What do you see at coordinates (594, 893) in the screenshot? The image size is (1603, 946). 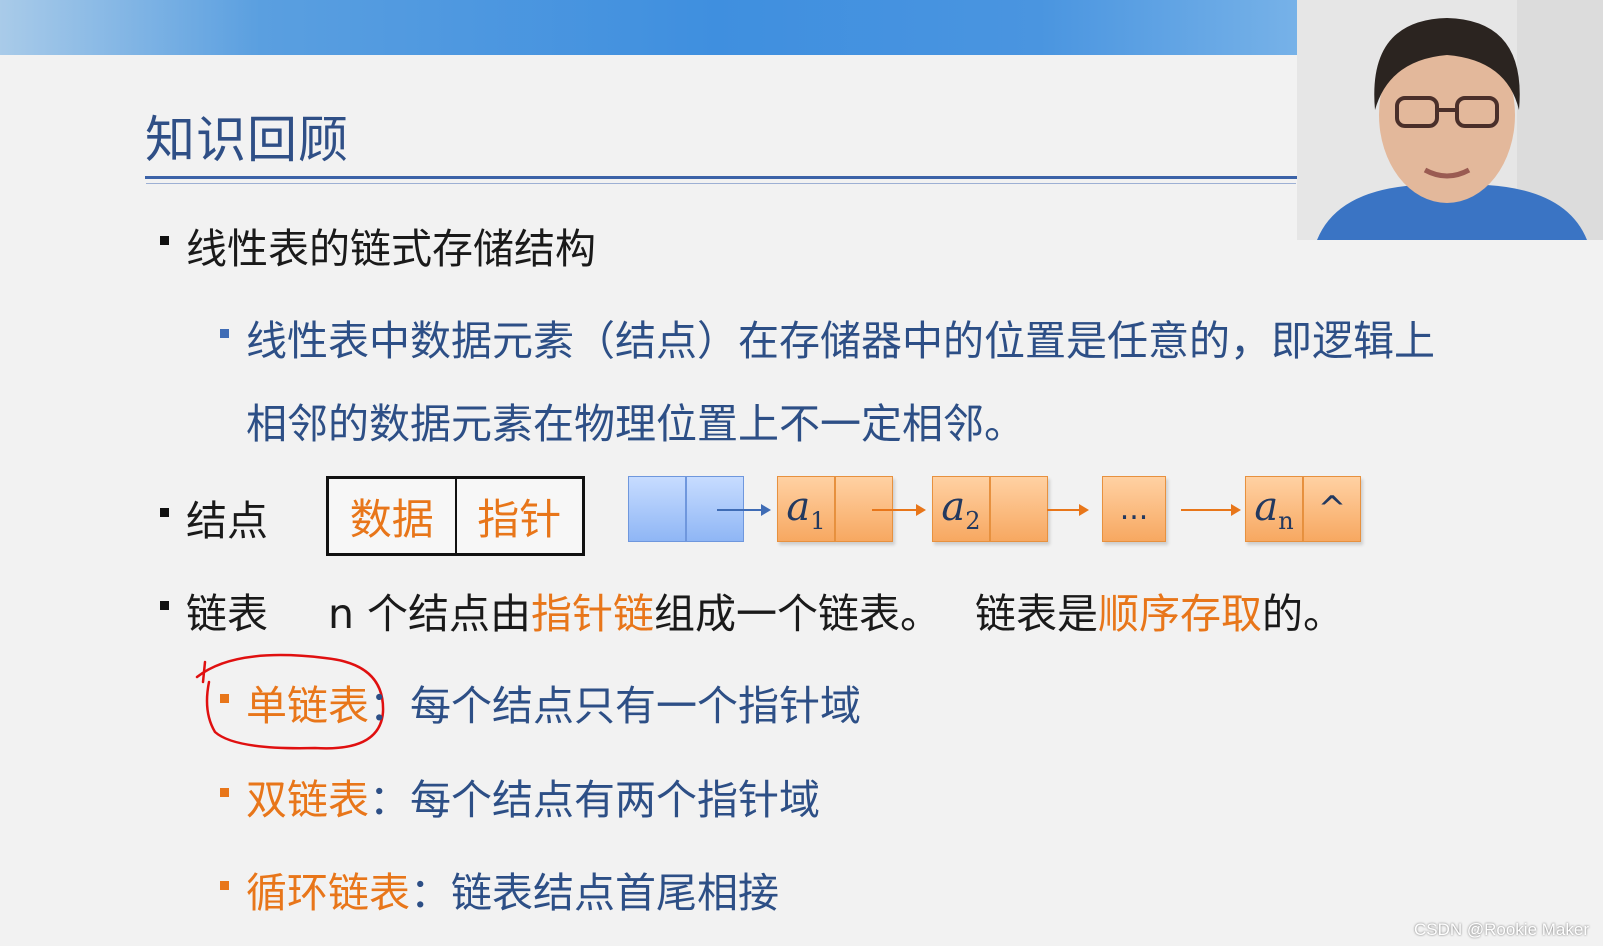 I see `circular-linked-desc: ：链表结点首尾相接` at bounding box center [594, 893].